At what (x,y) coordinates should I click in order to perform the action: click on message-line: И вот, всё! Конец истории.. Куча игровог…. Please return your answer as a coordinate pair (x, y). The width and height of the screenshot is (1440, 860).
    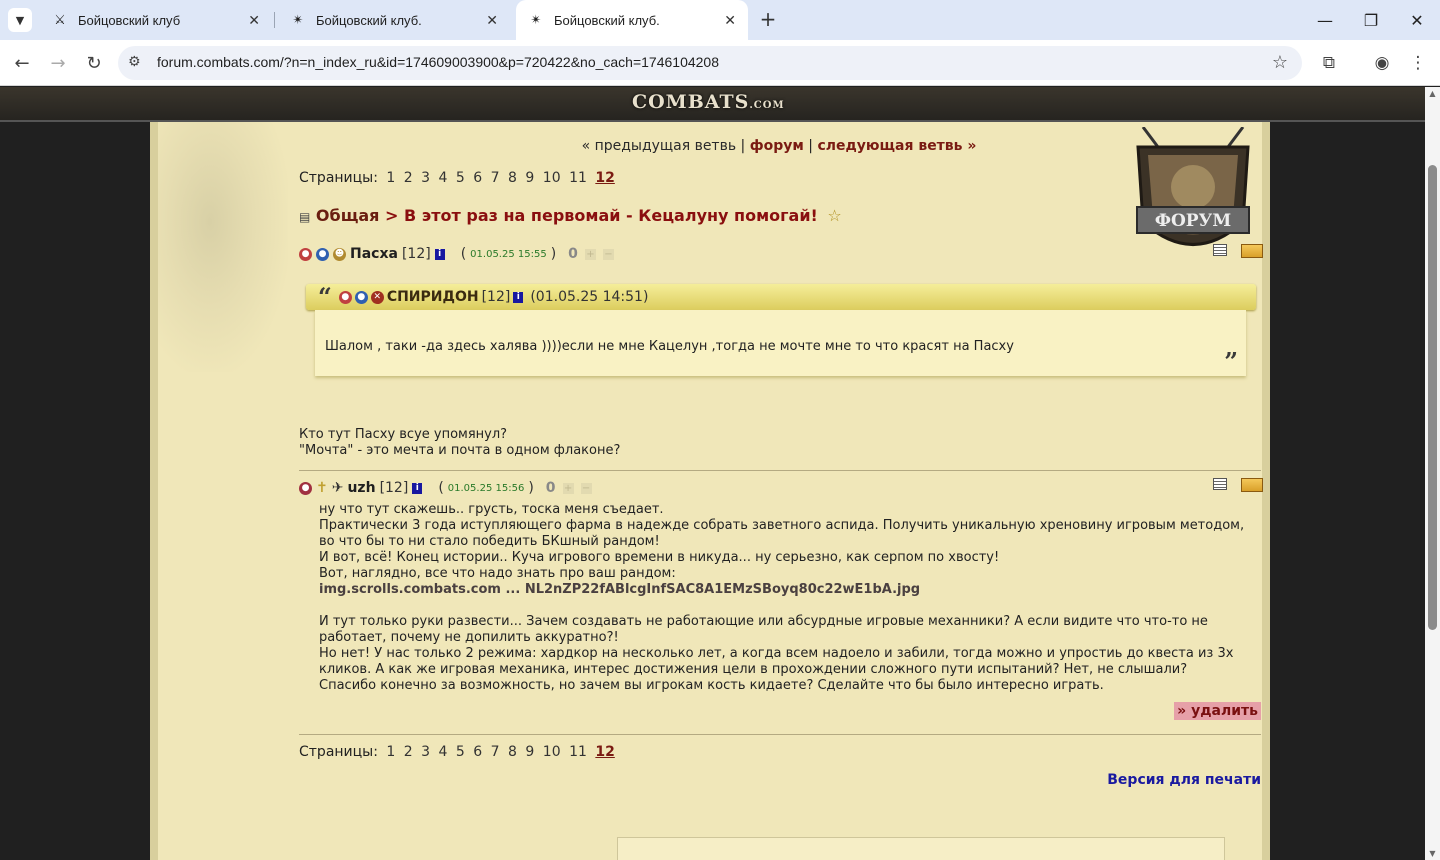
    Looking at the image, I should click on (659, 557).